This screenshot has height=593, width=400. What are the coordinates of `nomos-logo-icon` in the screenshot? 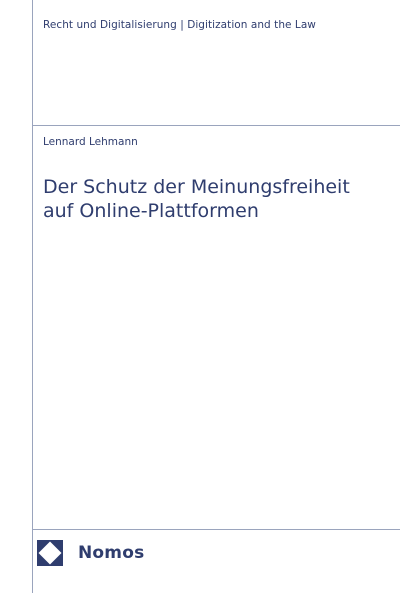 It's located at (50, 553).